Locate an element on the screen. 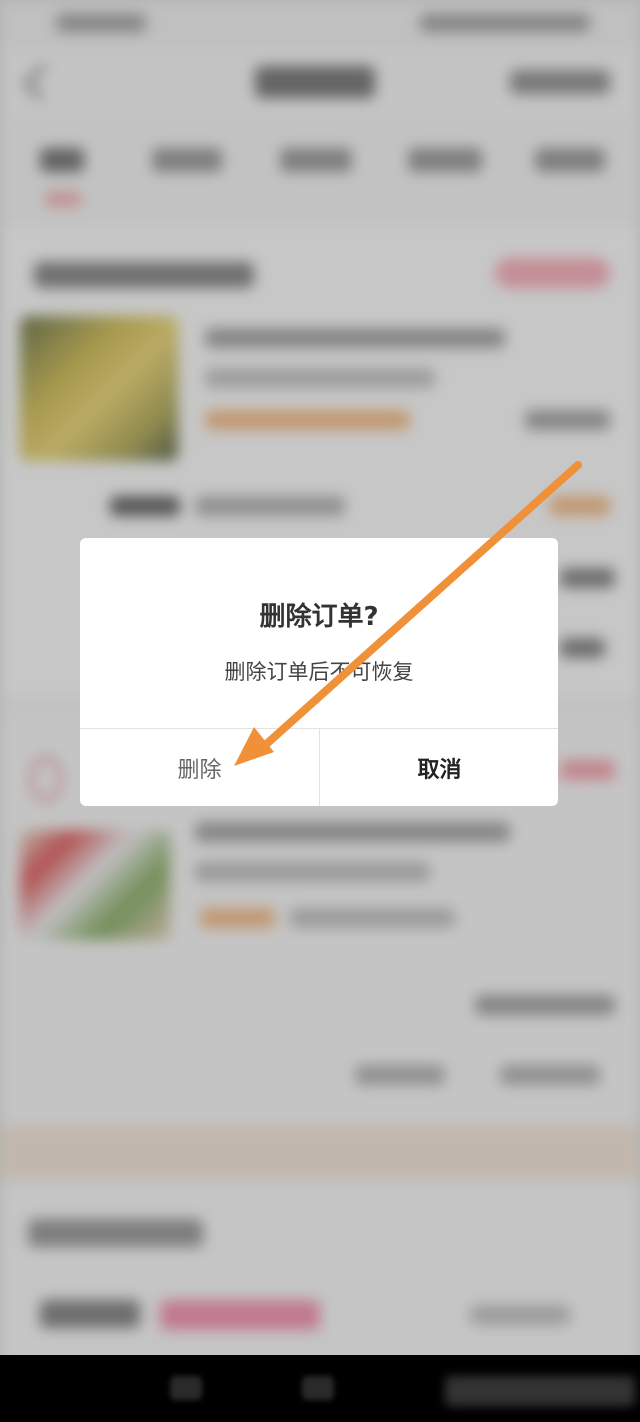 The image size is (640, 1422). nav-home-icon is located at coordinates (318, 1388).